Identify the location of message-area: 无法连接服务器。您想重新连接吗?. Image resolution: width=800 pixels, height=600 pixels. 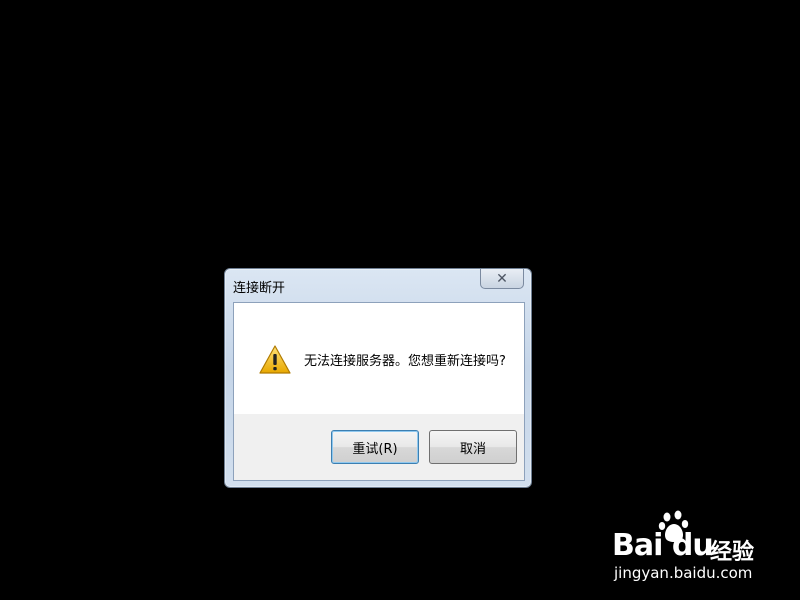
(379, 358).